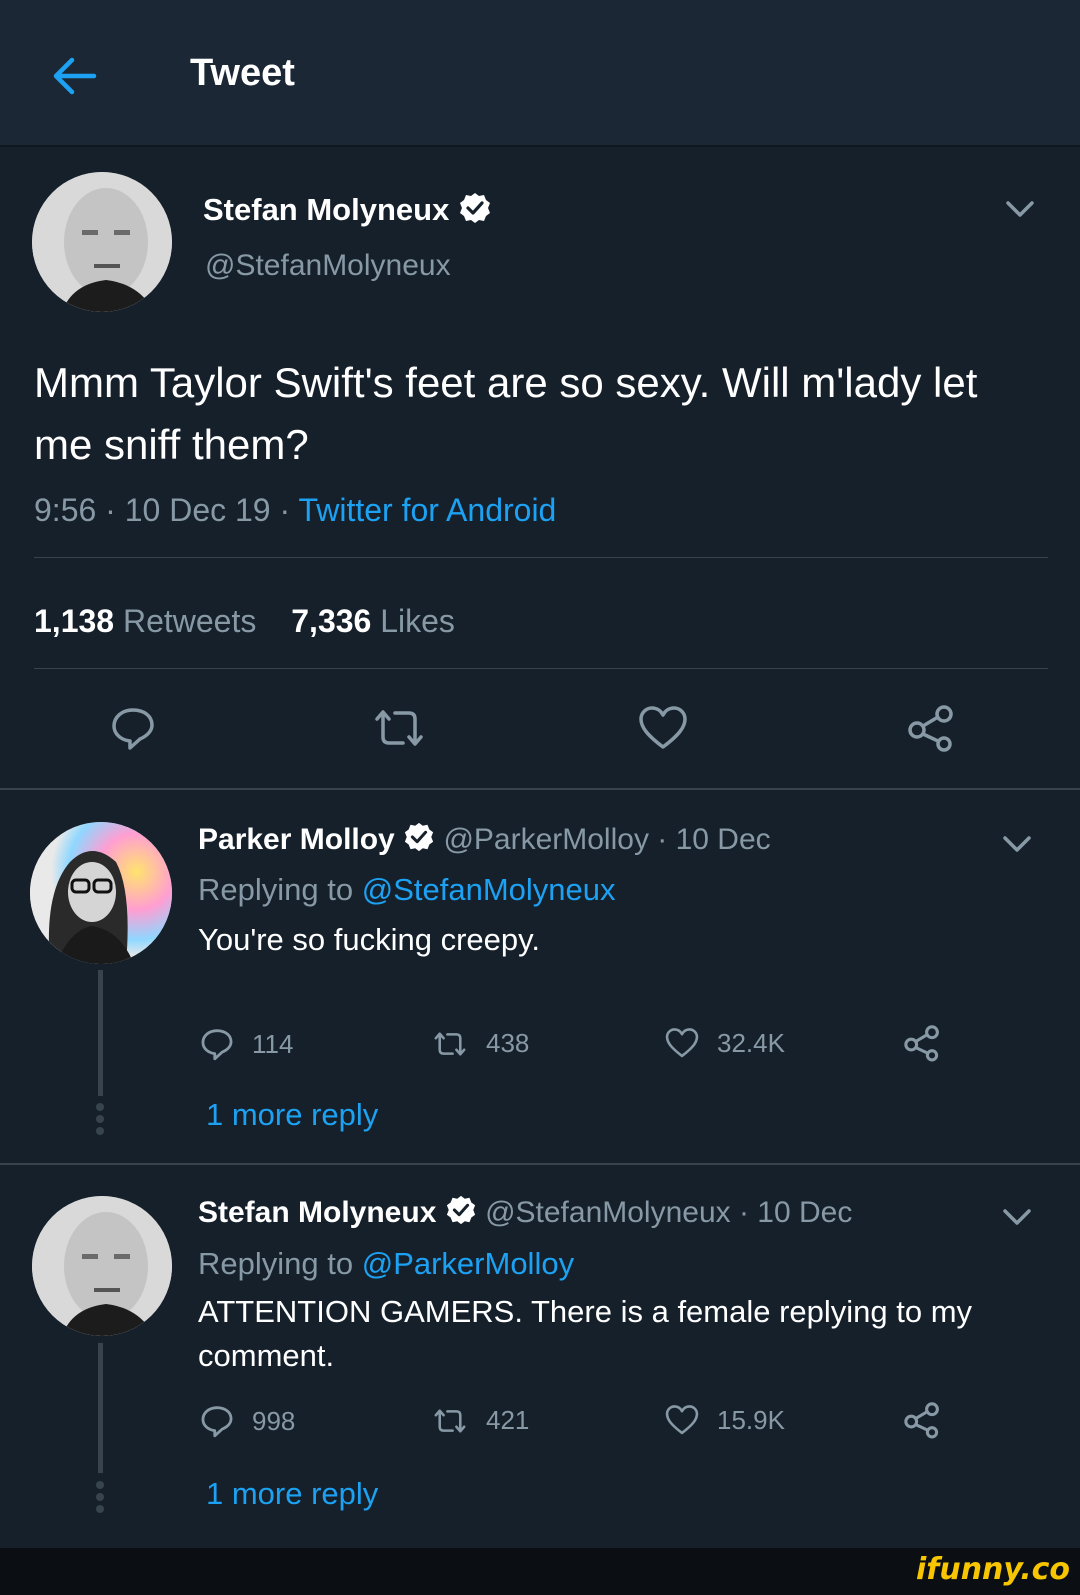 The image size is (1080, 1595). I want to click on like-count: 15.9K, so click(751, 1419).